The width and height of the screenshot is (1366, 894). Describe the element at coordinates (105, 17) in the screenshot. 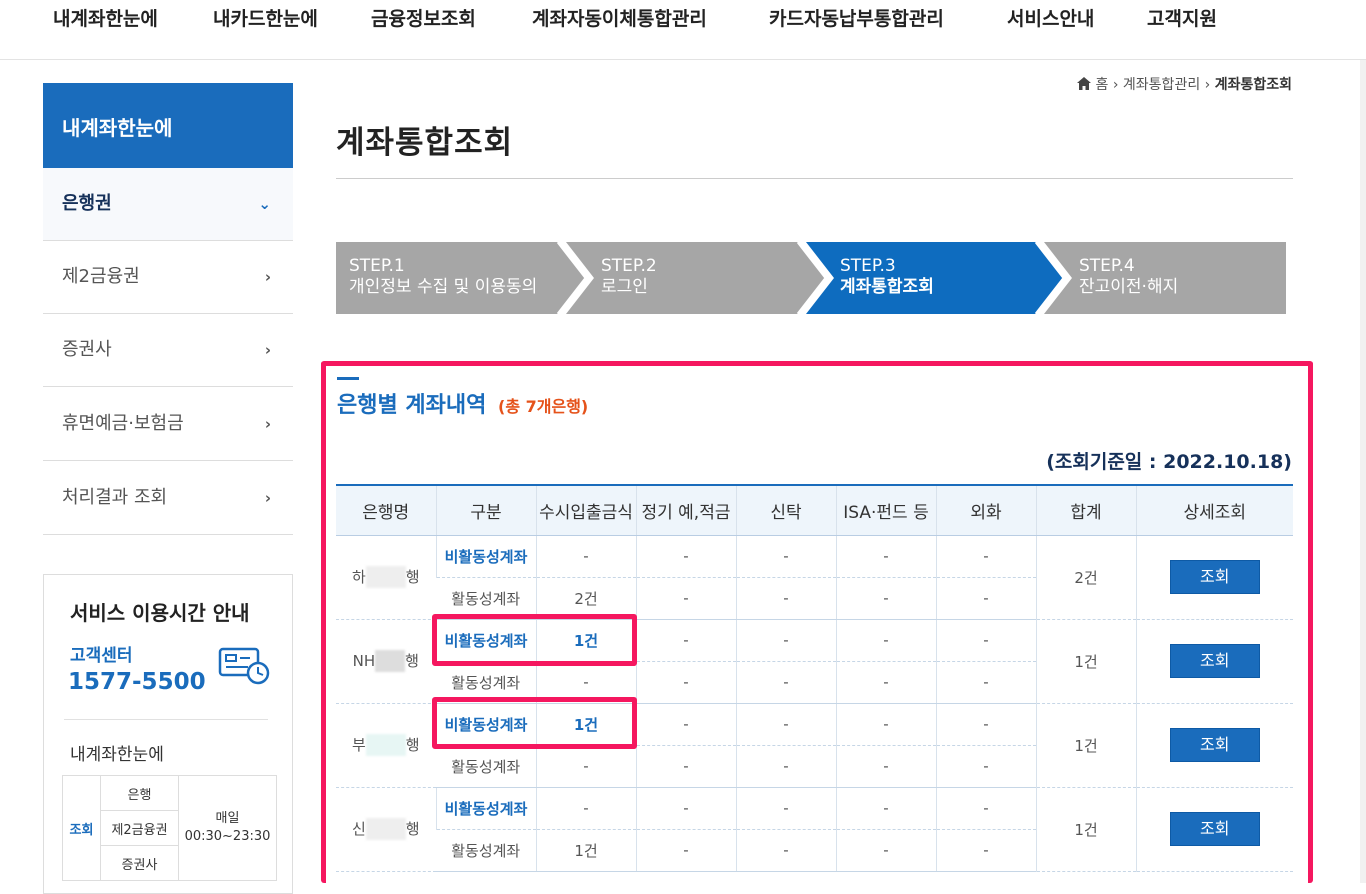

I see `nav-my-accounts: 내계좌한눈에` at that location.